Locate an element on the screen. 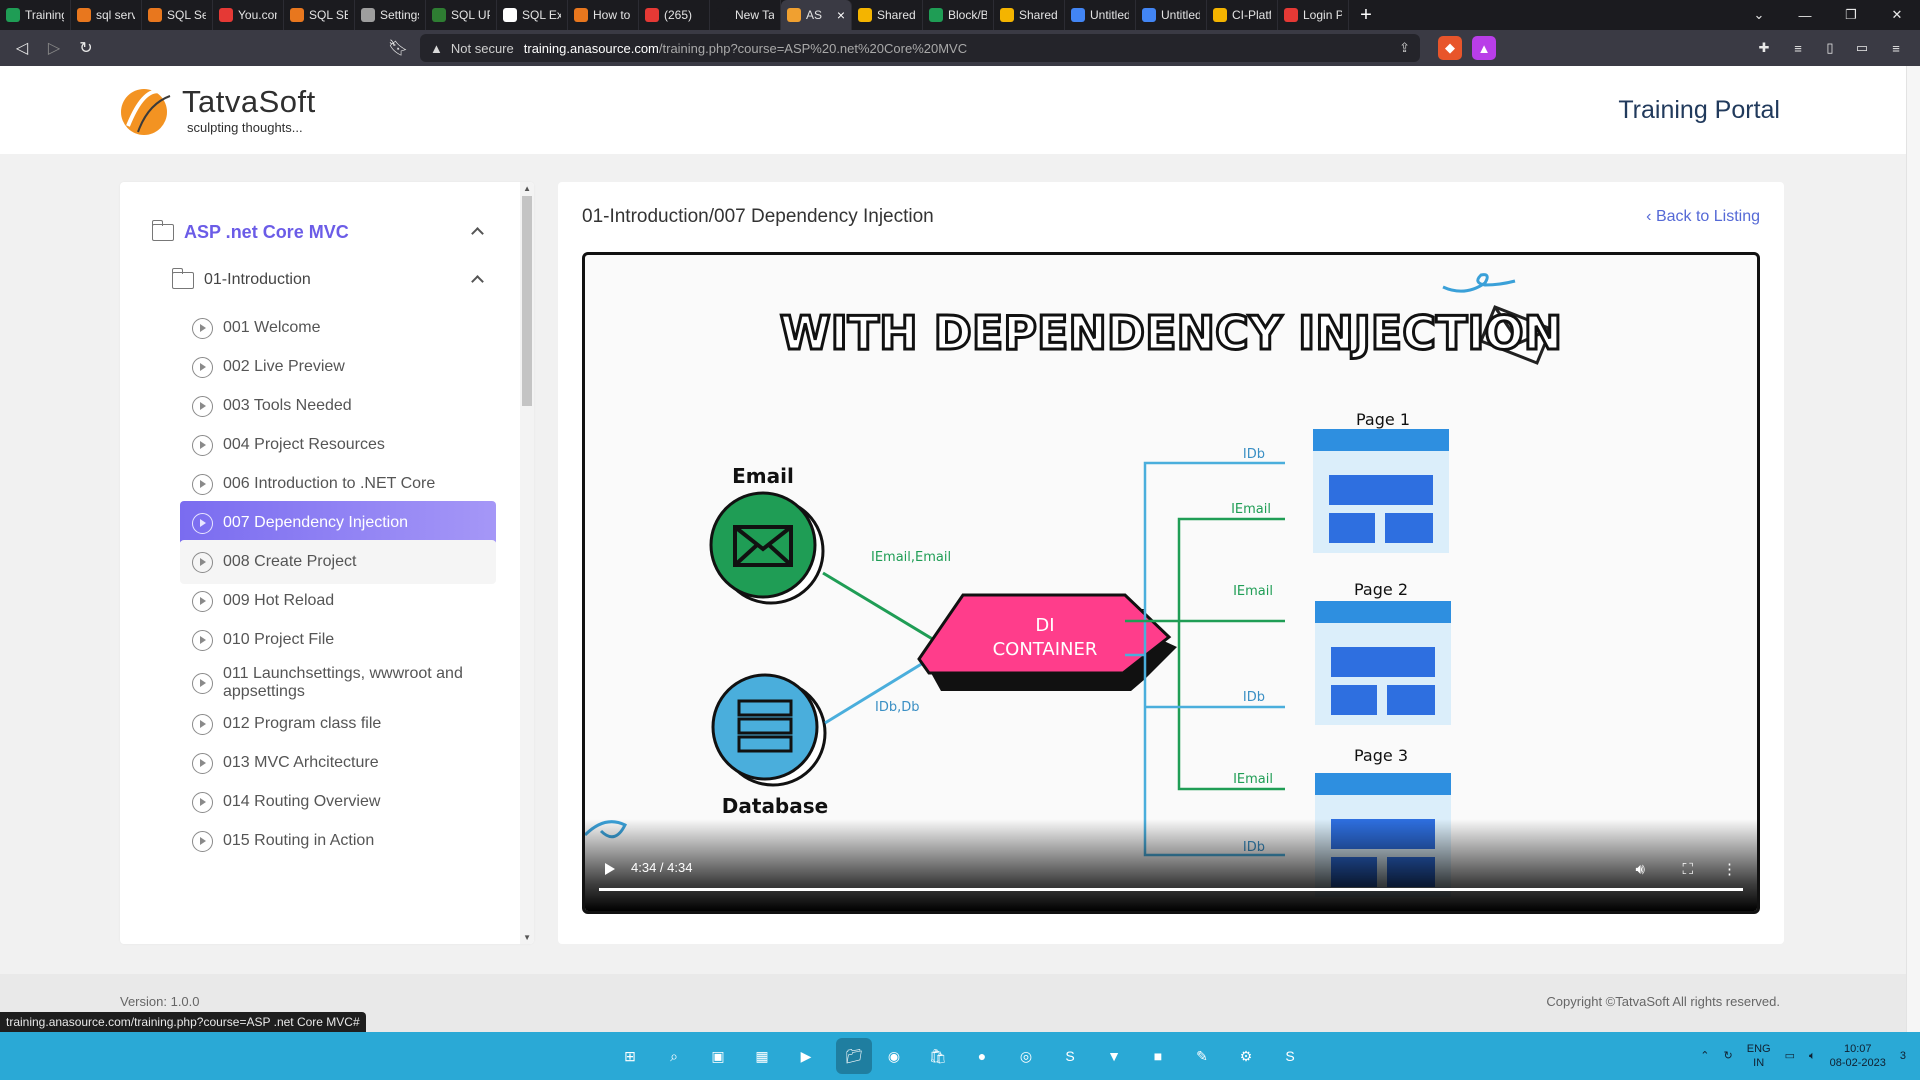 This screenshot has height=1080, width=1920. settings-gear-icon: ⚙ is located at coordinates (1246, 1056).